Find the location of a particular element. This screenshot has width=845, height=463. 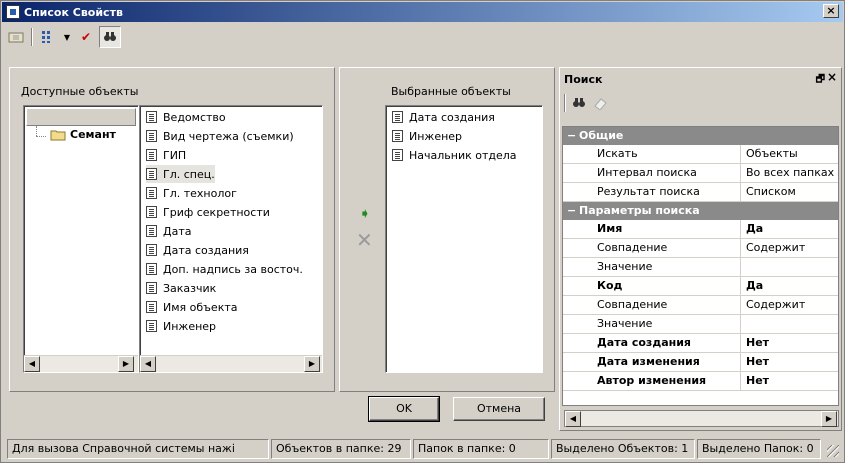

field-label: Дата создания is located at coordinates (206, 250).